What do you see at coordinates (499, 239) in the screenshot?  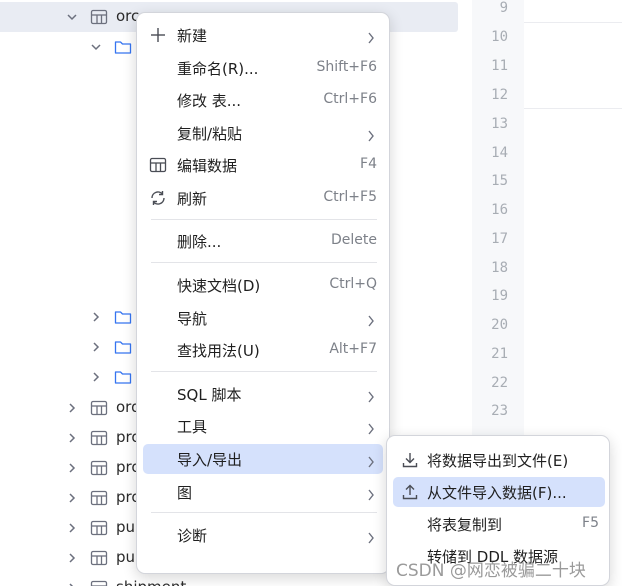 I see `line-number: 17` at bounding box center [499, 239].